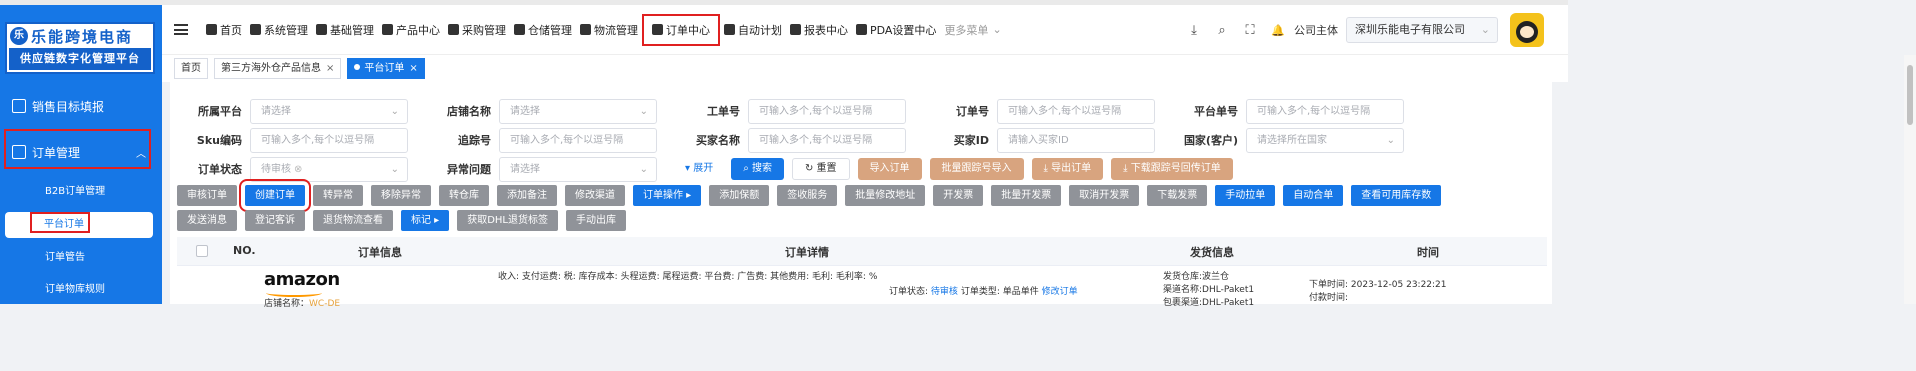 Image resolution: width=1916 pixels, height=371 pixels. Describe the element at coordinates (220, 169) in the screenshot. I see `filter-label: 订单状态` at that location.